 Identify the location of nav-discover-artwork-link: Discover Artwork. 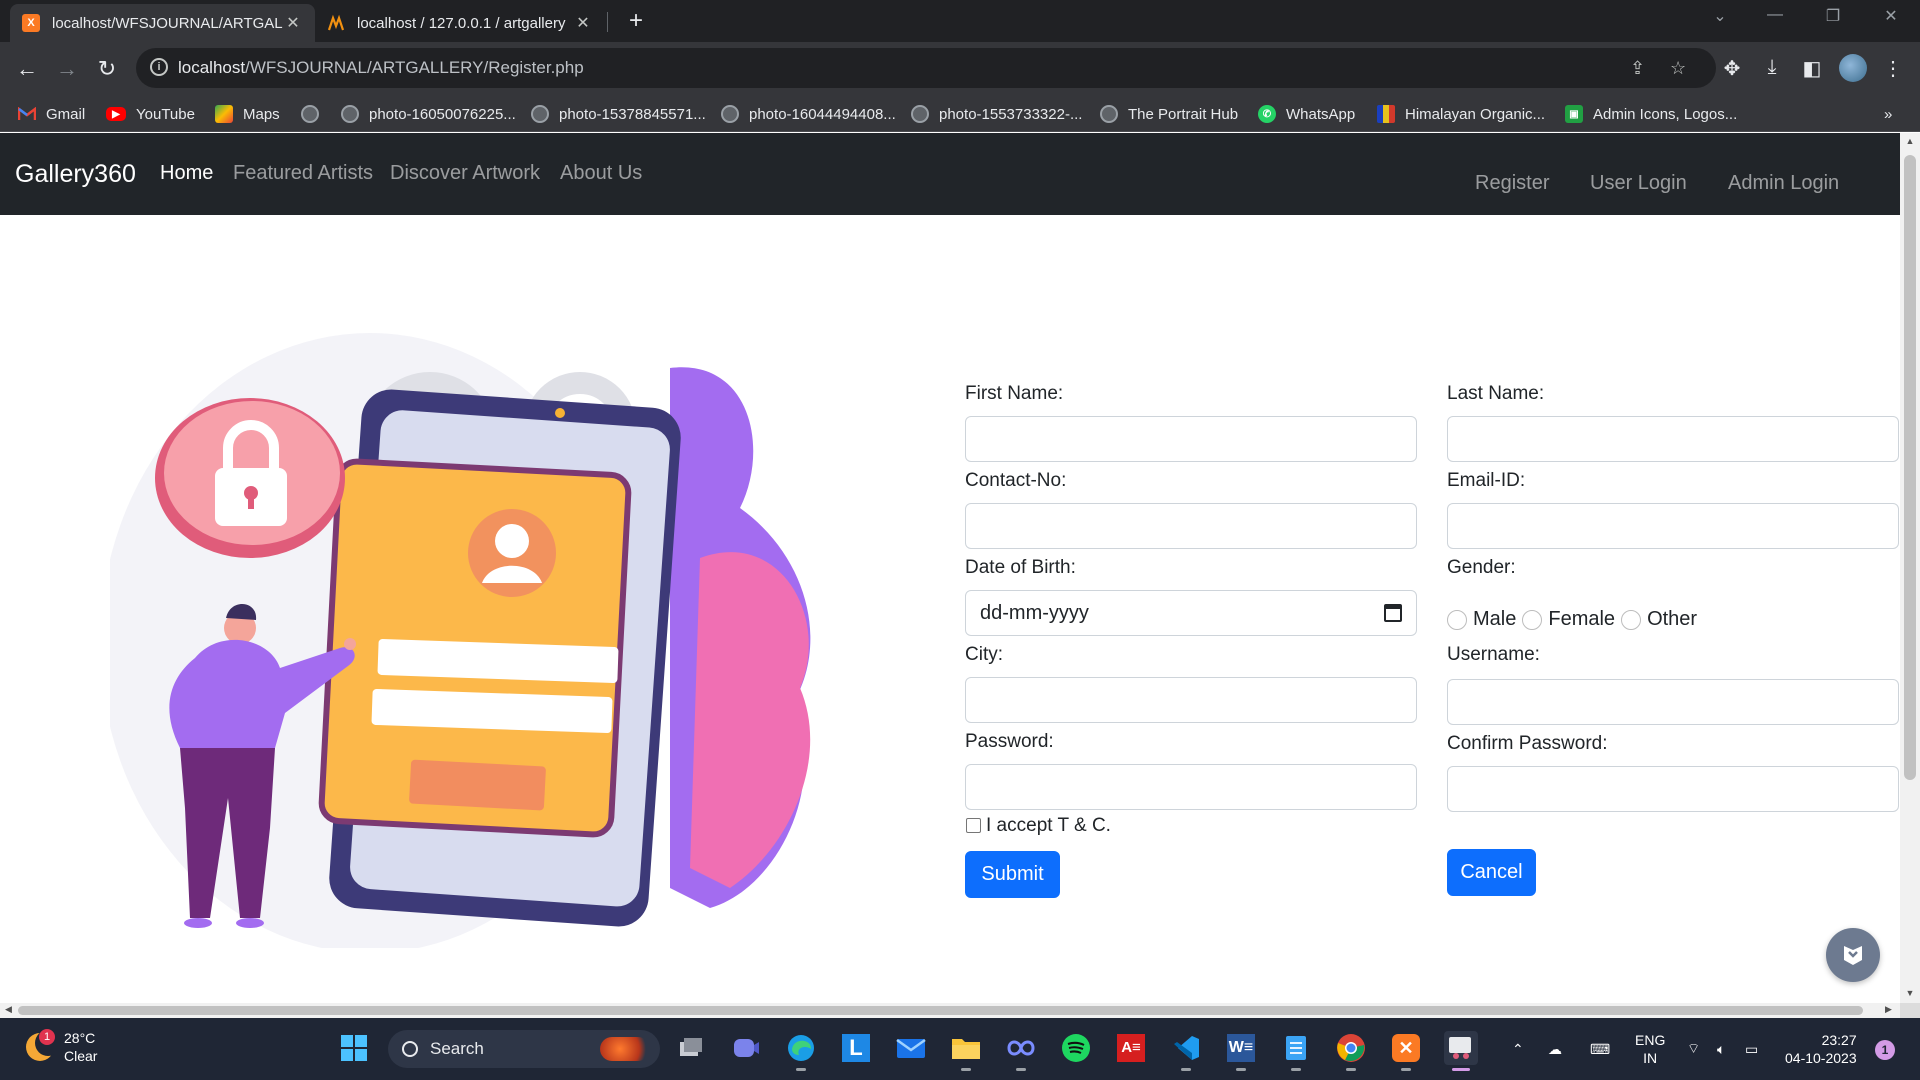
(465, 173).